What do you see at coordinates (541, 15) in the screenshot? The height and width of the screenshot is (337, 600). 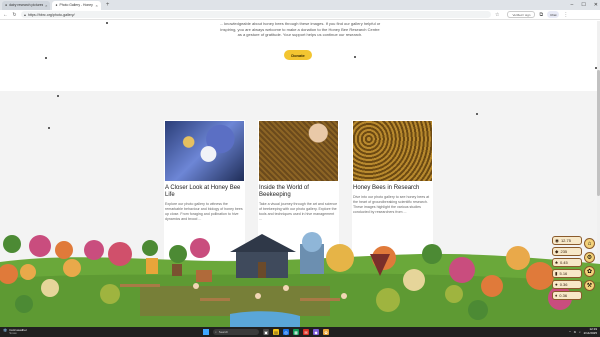 I see `extensions-icon: ⧉` at bounding box center [541, 15].